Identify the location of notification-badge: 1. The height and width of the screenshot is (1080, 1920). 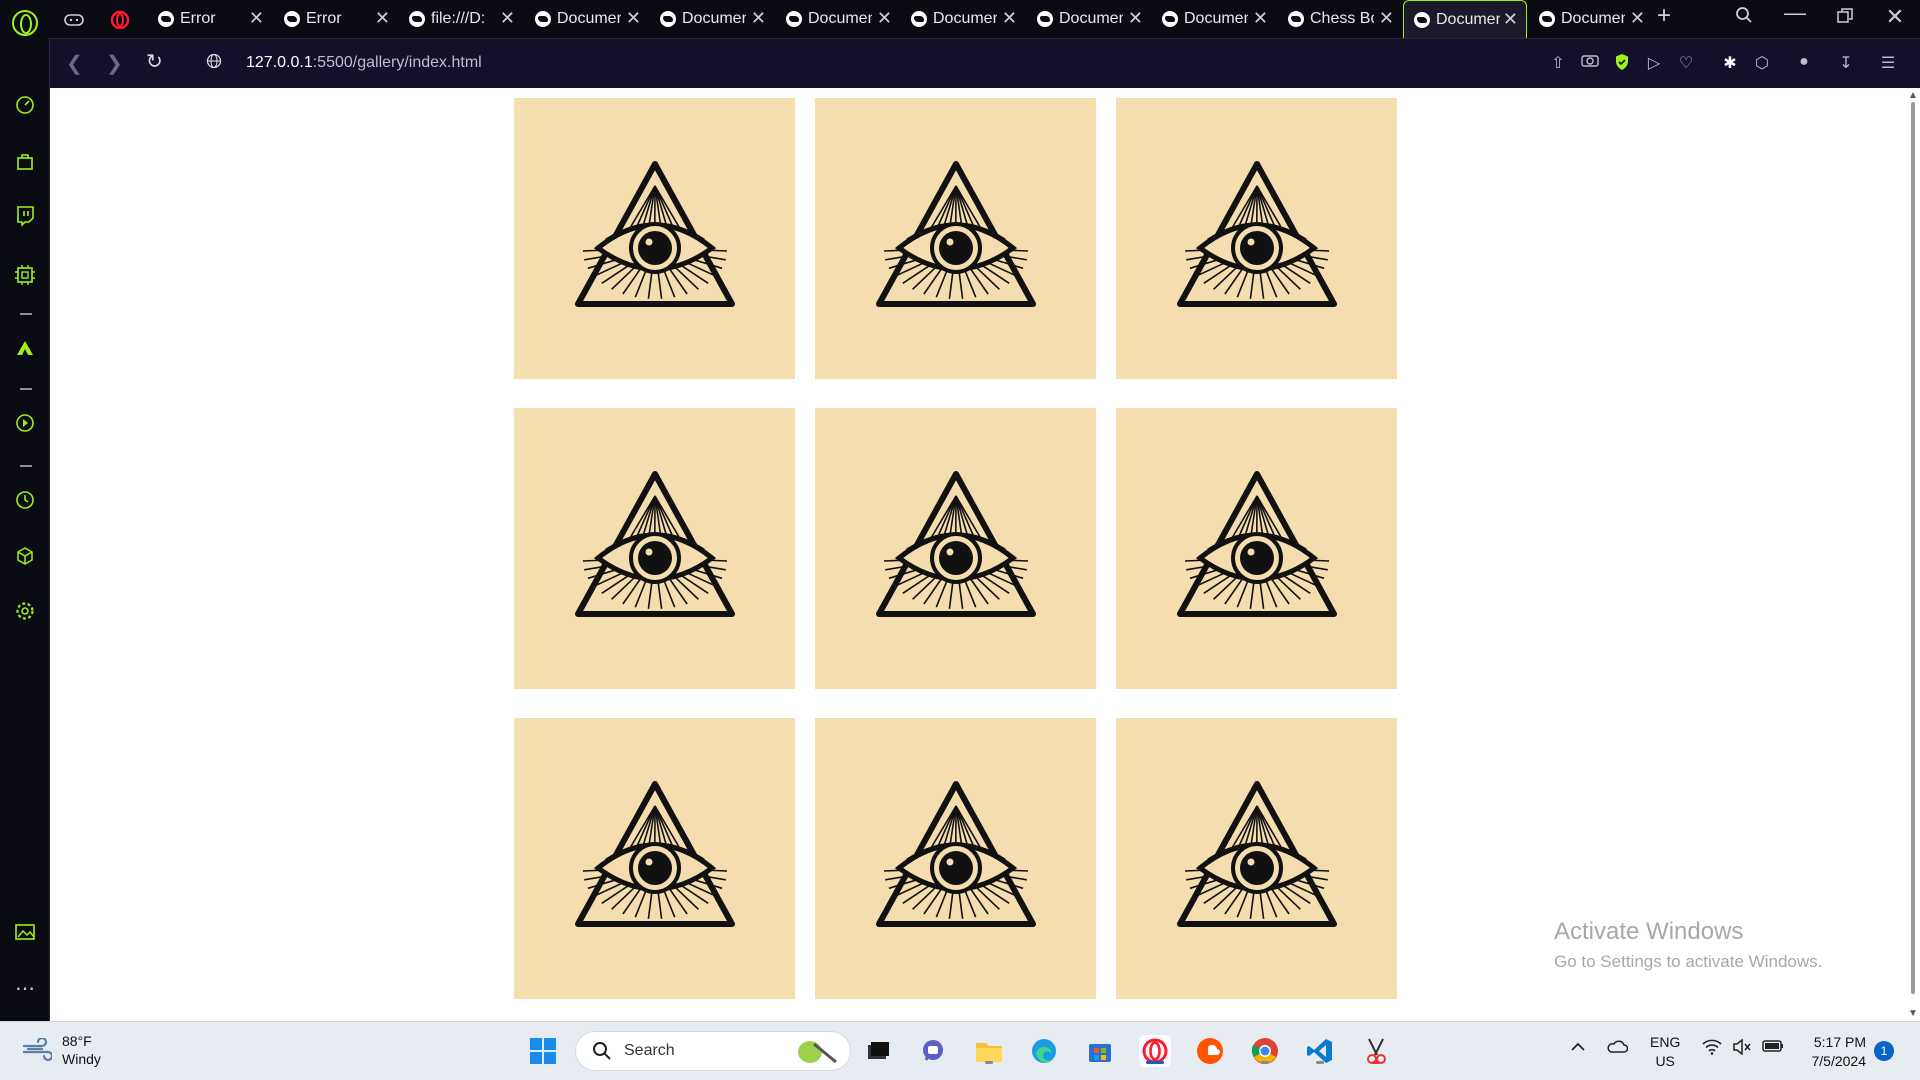
(1884, 1051).